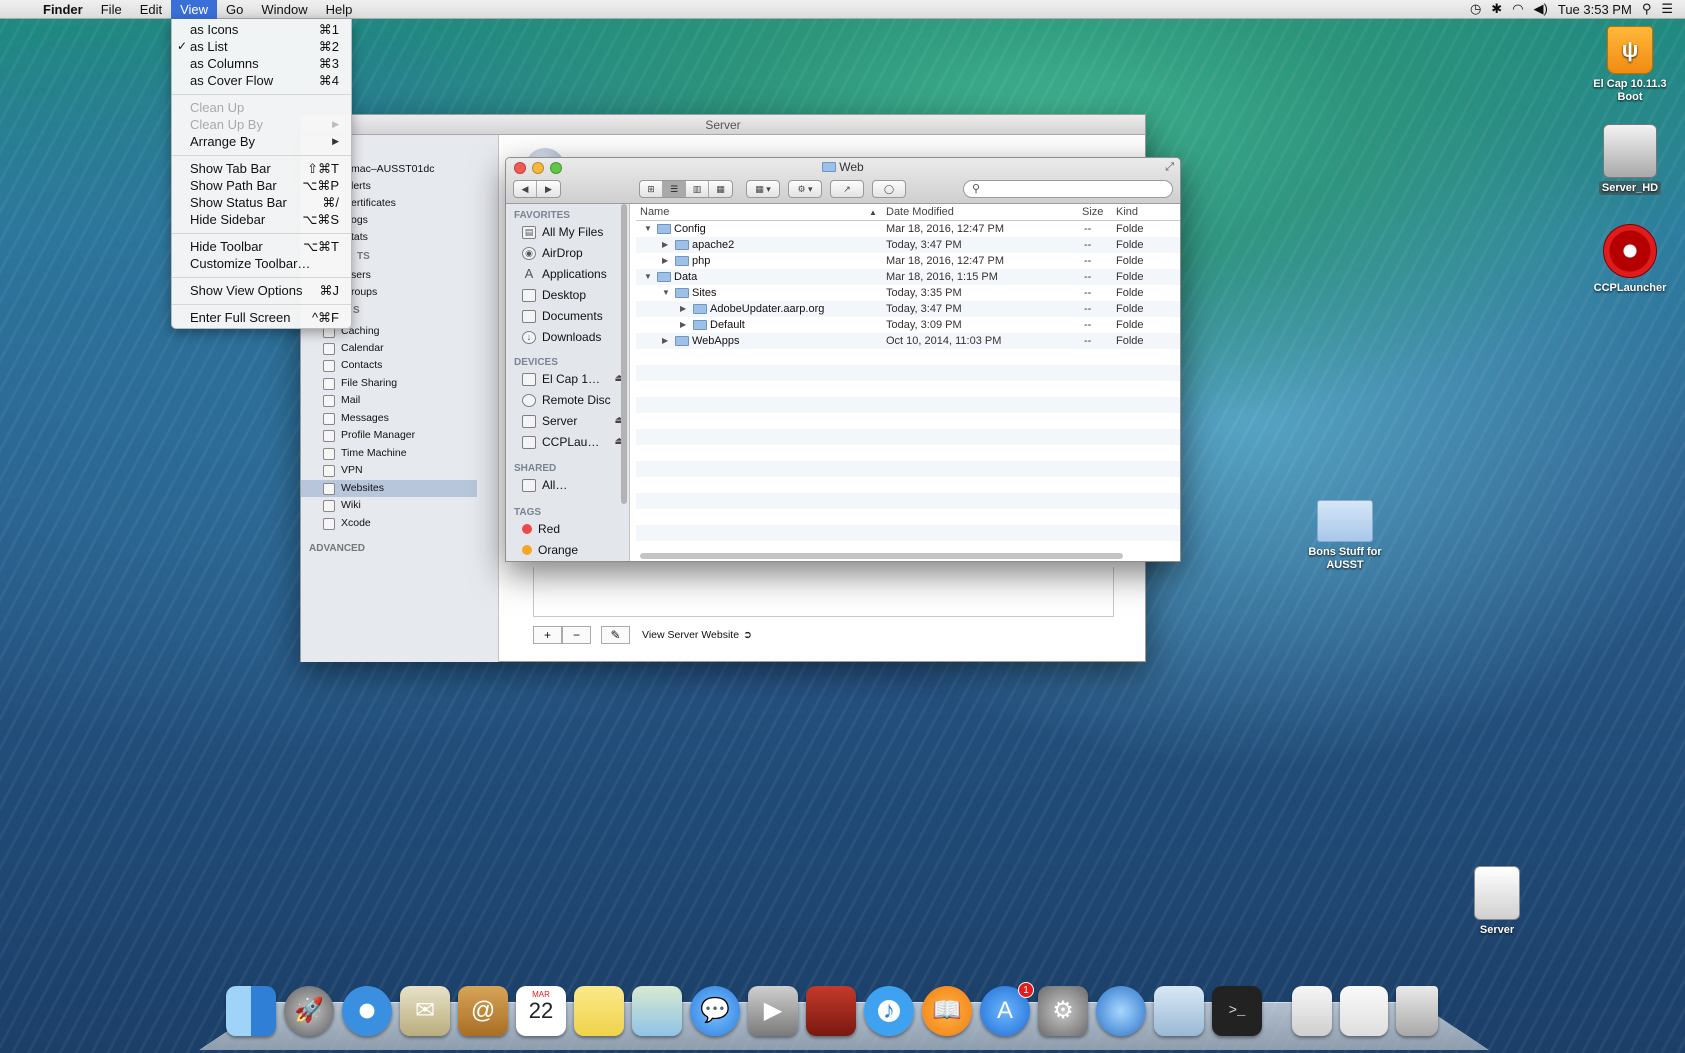 This screenshot has width=1685, height=1053. What do you see at coordinates (261, 141) in the screenshot?
I see `menu-item-arrange-by: Arrange By ▶` at bounding box center [261, 141].